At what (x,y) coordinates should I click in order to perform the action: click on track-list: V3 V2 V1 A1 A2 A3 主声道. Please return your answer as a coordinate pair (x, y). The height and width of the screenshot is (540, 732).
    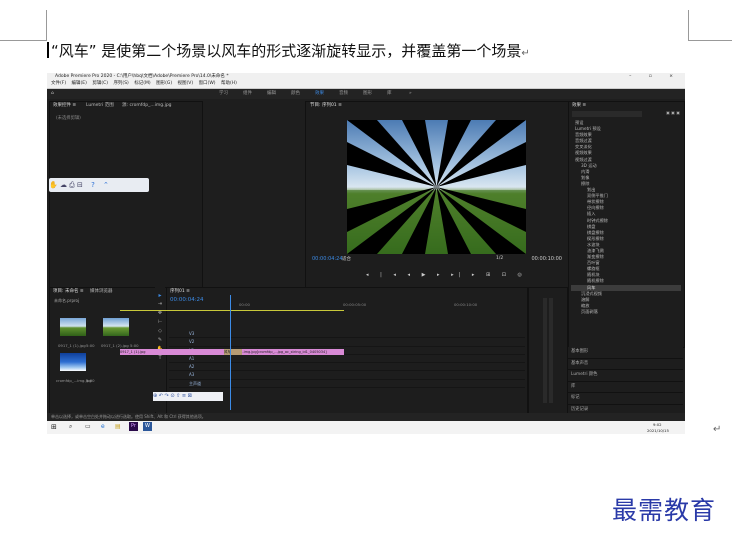
    Looking at the image, I should click on (347, 359).